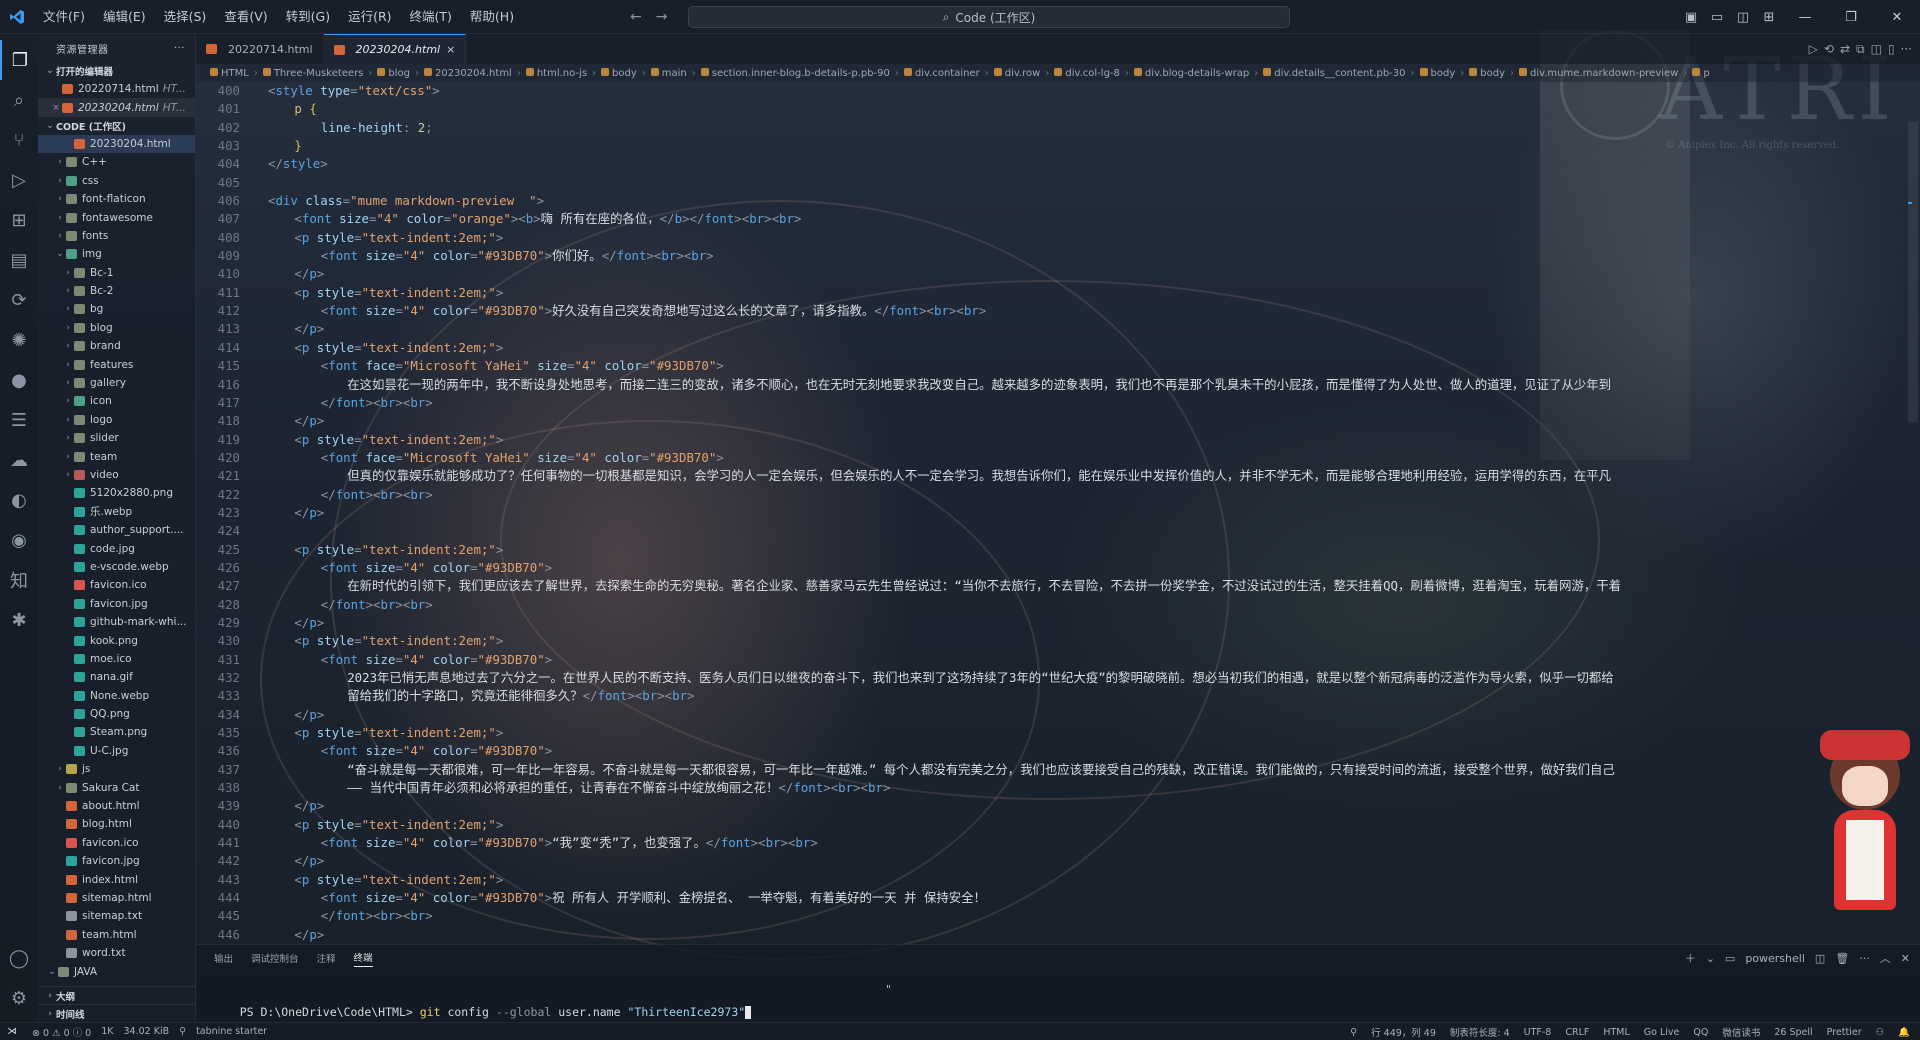  Describe the element at coordinates (61, 1032) in the screenshot. I see `problems-indicator: ⊗ 0 ⚠ 0 ⓘ 0` at that location.